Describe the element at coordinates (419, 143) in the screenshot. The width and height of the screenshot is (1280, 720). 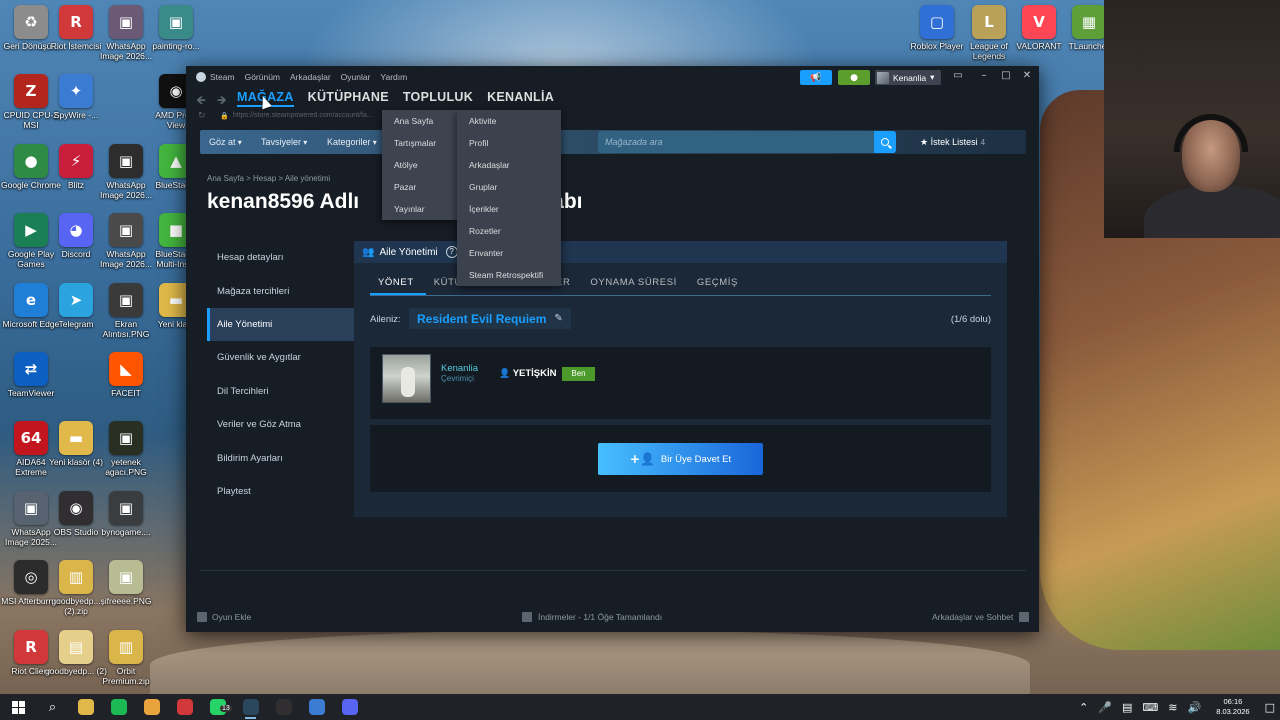
I see `dropdown-item-discussions: Tartışmalar` at that location.